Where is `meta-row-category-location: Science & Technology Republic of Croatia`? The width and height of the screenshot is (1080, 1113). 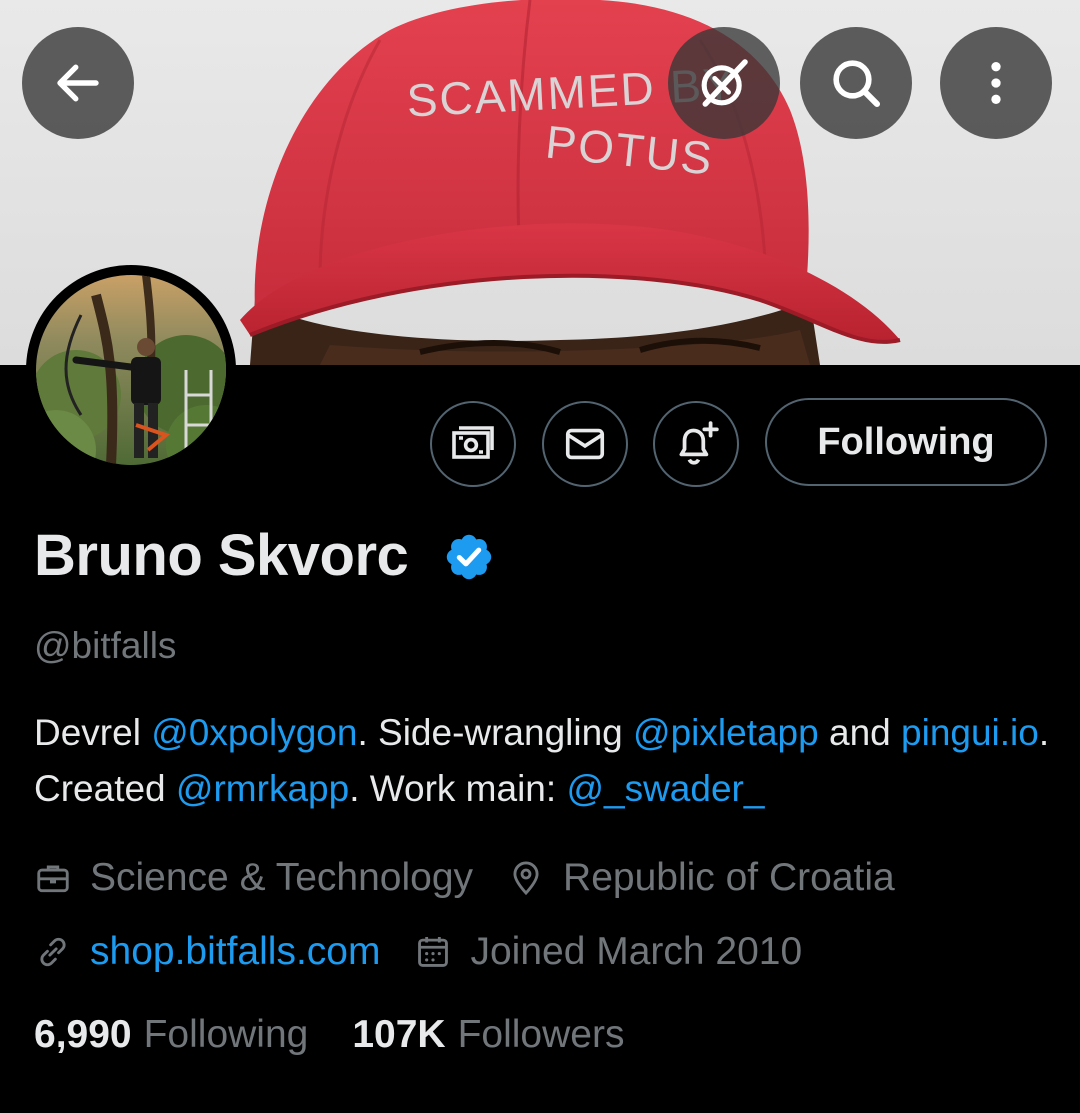 meta-row-category-location: Science & Technology Republic of Croatia is located at coordinates (464, 878).